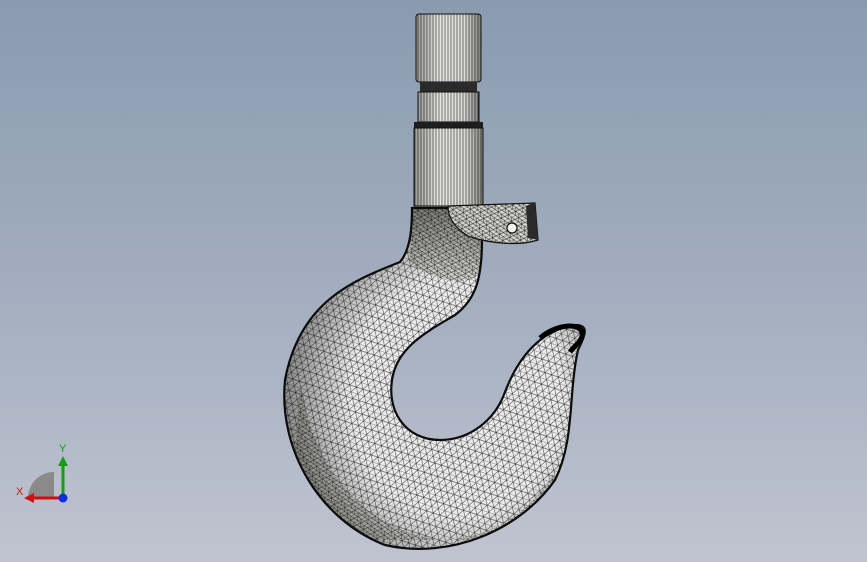 The image size is (867, 562). What do you see at coordinates (448, 167) in the screenshot?
I see `shank-main` at bounding box center [448, 167].